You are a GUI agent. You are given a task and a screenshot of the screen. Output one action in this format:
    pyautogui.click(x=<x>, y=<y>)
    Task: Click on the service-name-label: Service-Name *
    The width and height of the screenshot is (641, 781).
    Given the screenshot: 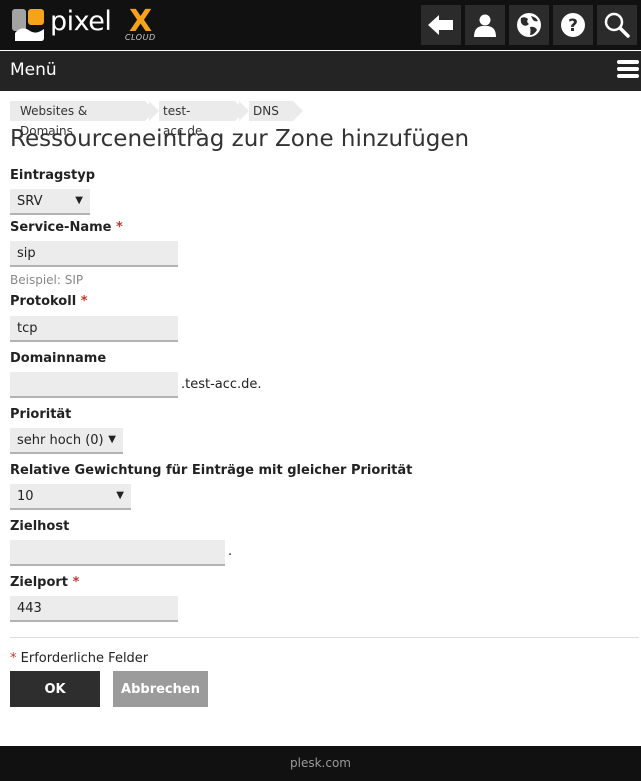 What is the action you would take?
    pyautogui.click(x=66, y=227)
    